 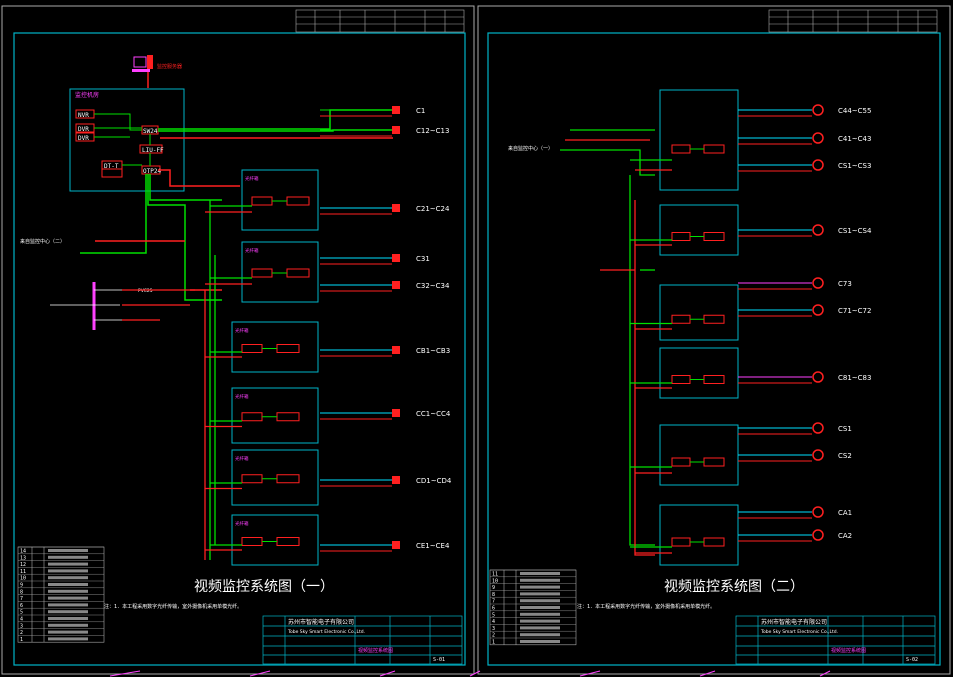 I want to click on camera-group: CC1~CC4, so click(x=385, y=414).